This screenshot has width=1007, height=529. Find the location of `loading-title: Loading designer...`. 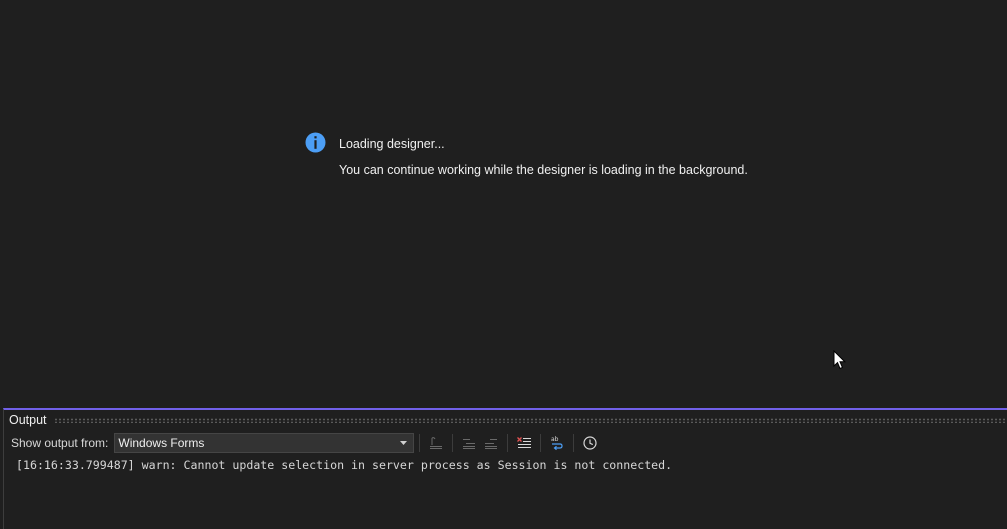

loading-title: Loading designer... is located at coordinates (392, 144).